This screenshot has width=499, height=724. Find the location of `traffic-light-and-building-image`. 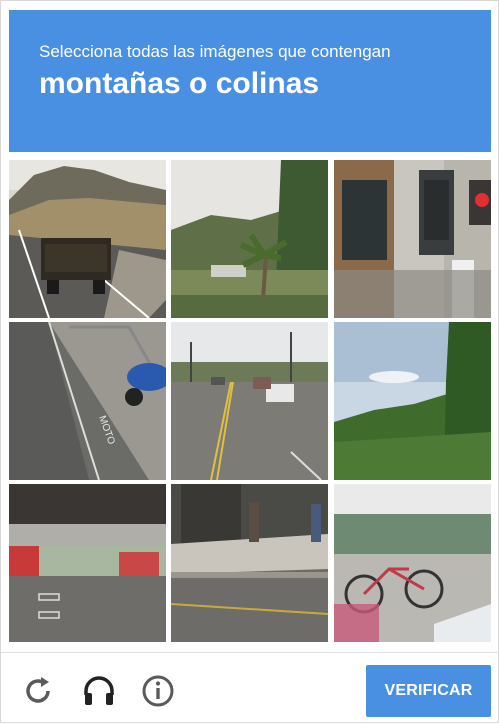

traffic-light-and-building-image is located at coordinates (412, 239).